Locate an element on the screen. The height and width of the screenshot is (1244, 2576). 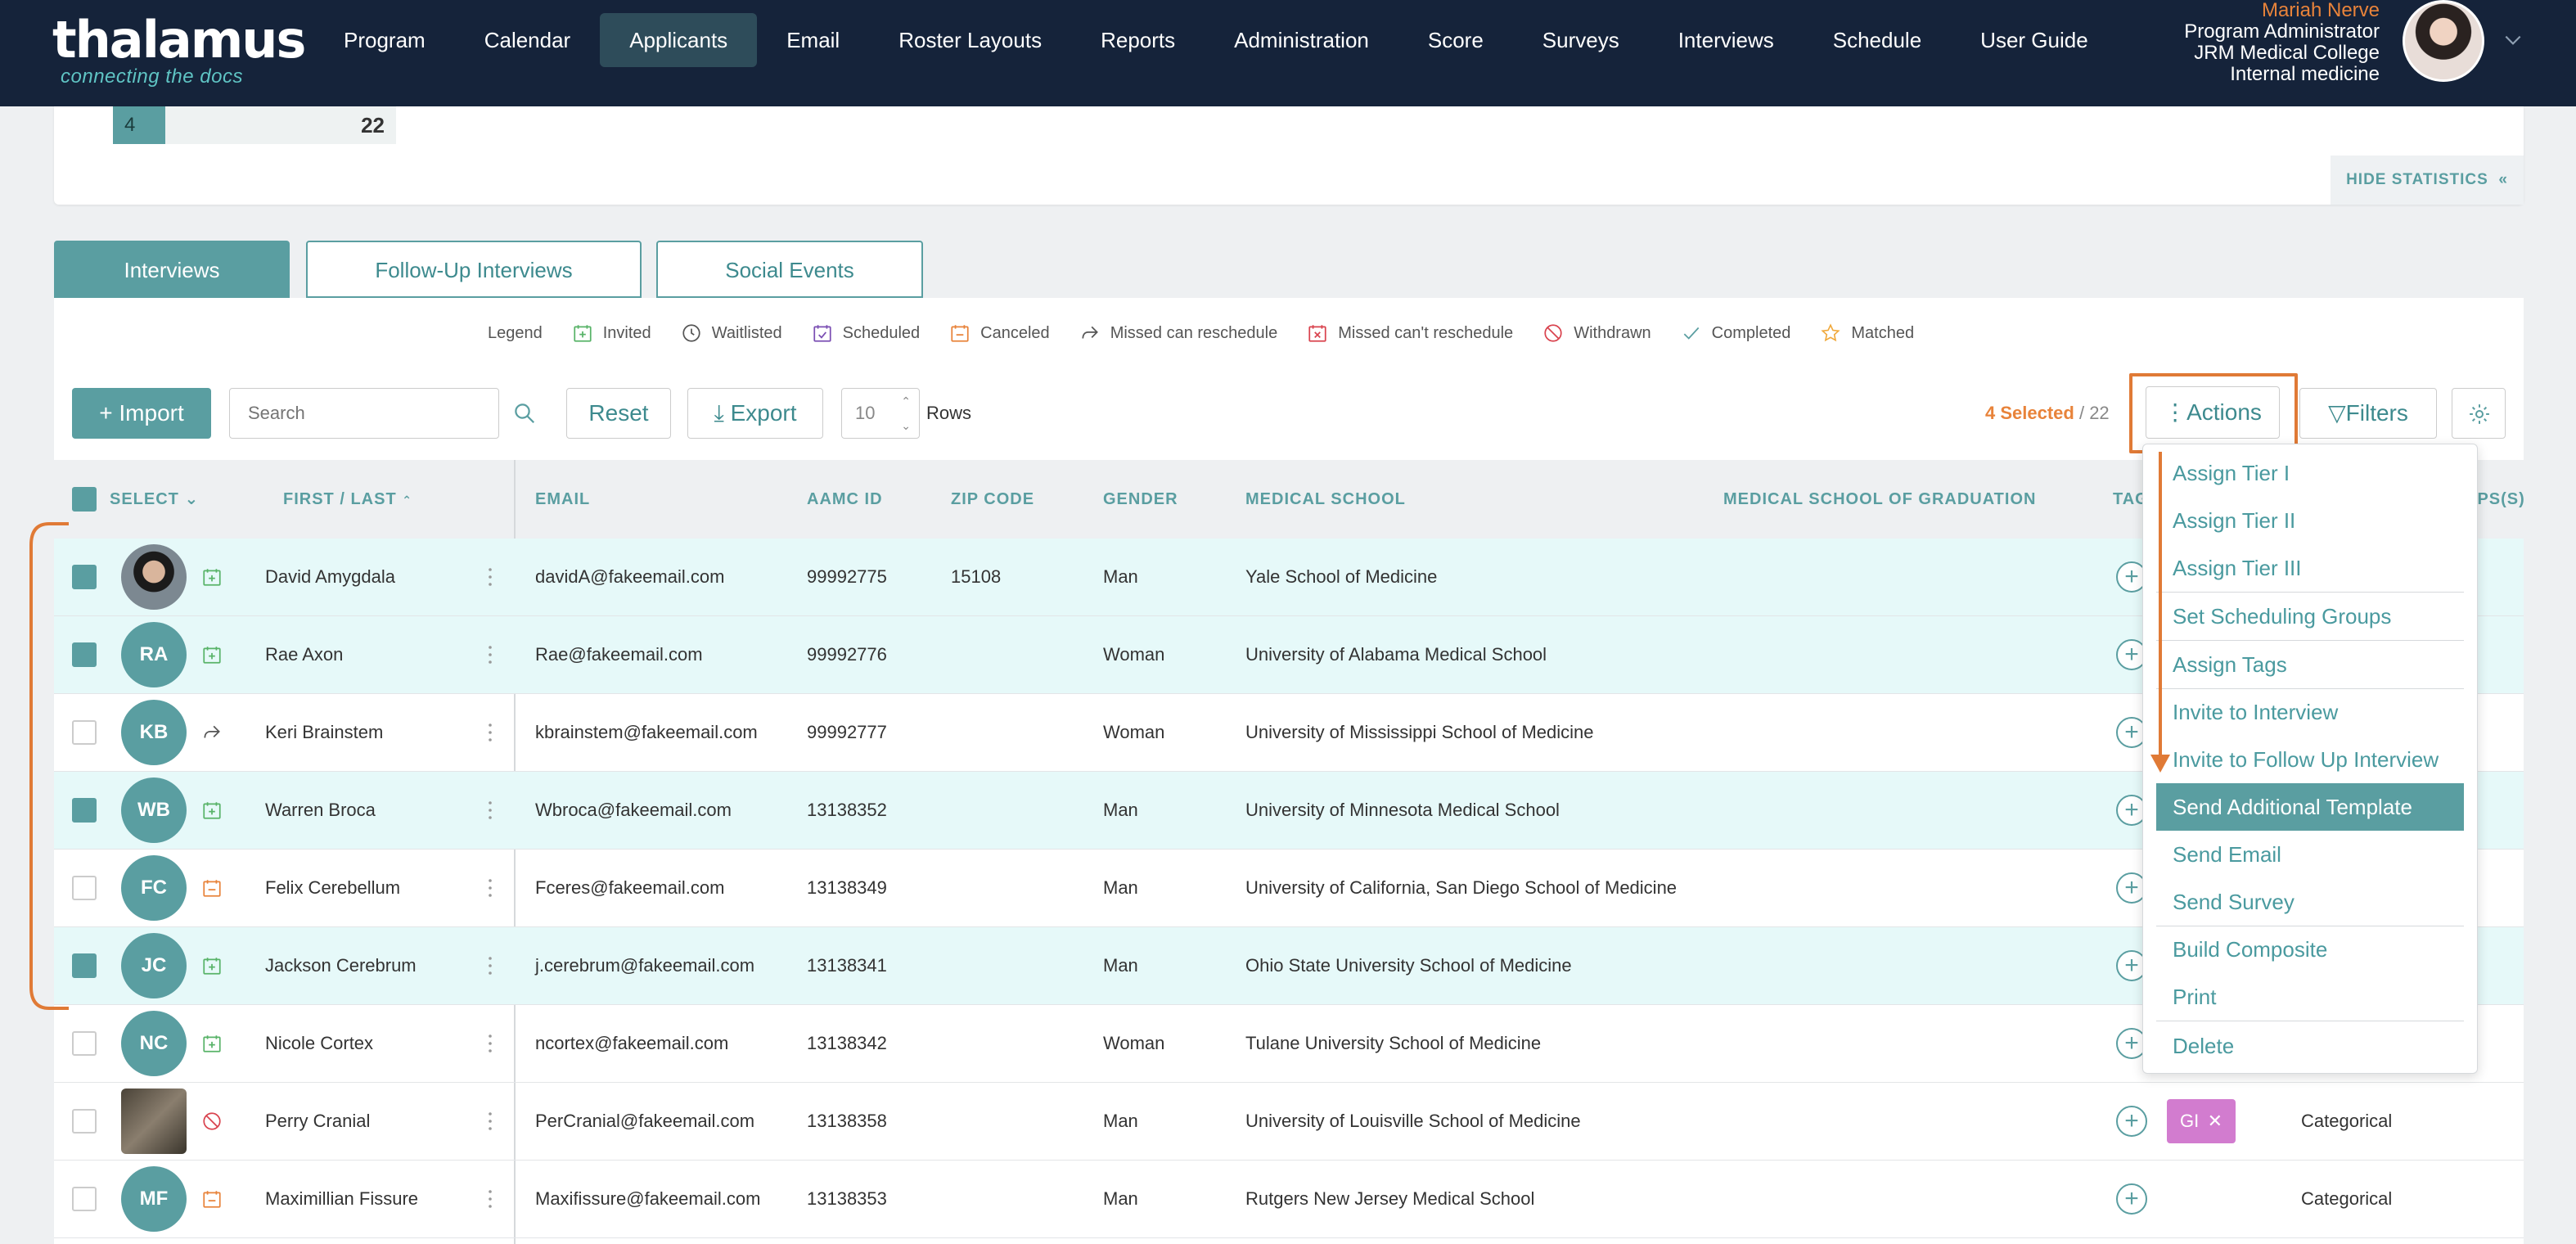
menu-item-send-email: Send Email is located at coordinates (2310, 854).